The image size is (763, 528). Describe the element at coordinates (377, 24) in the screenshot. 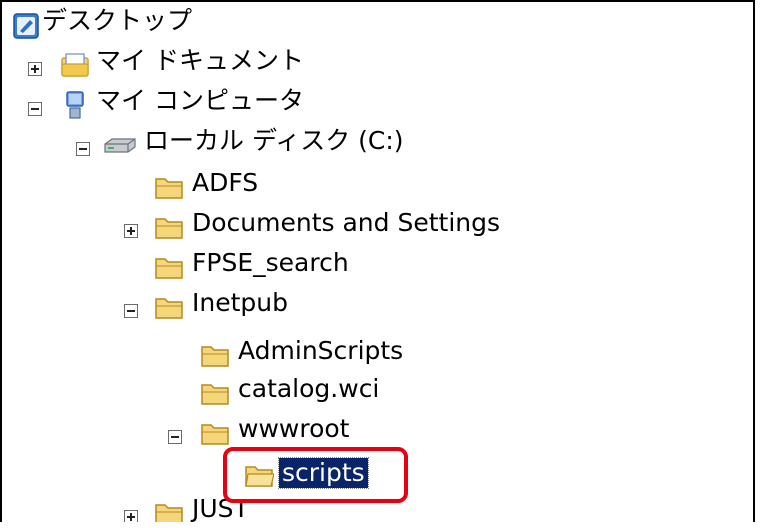

I see `tree-item-desktop: デスクトップ` at that location.